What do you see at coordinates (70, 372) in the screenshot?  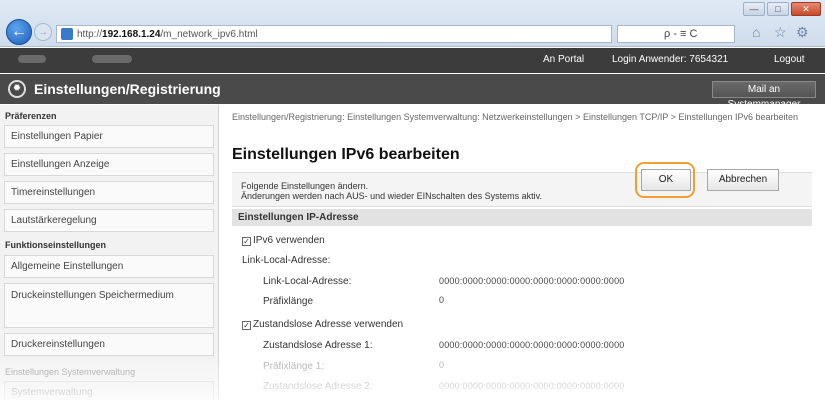 I see `sidebar-section-system: Einstellungen Systemverwaltung` at bounding box center [70, 372].